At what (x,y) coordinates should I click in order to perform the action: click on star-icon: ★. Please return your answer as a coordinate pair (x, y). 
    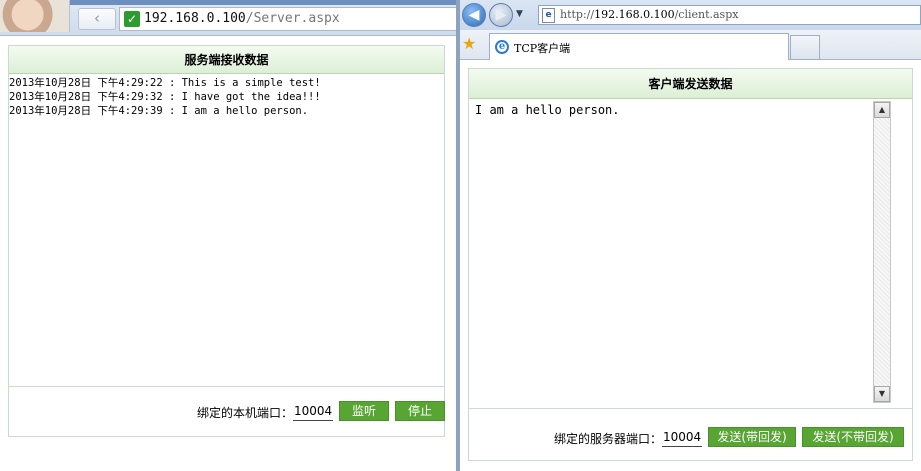
    Looking at the image, I should click on (469, 44).